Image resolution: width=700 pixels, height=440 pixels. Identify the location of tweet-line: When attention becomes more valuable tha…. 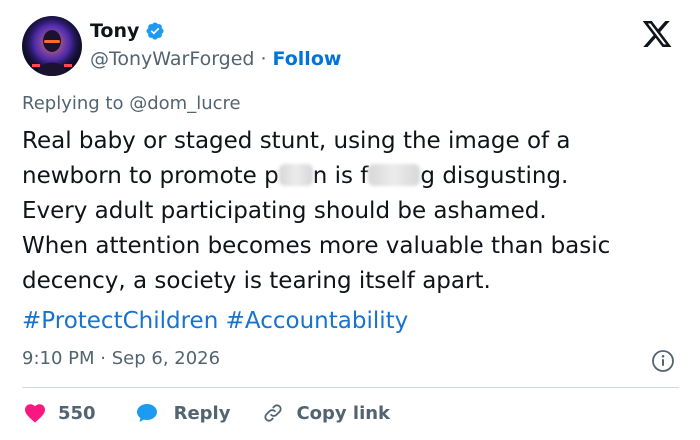
(316, 246).